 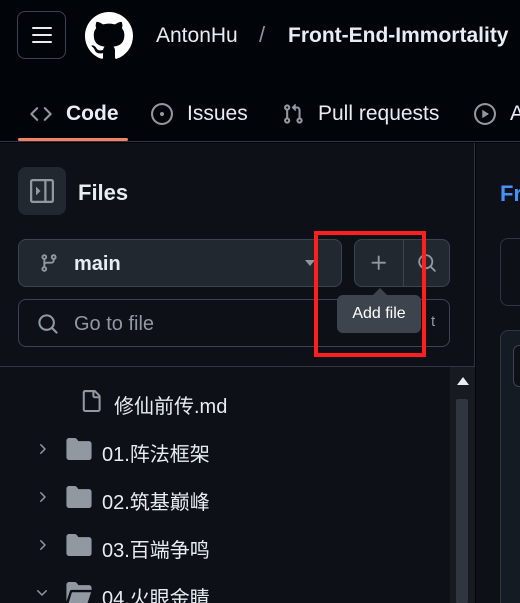 What do you see at coordinates (114, 324) in the screenshot?
I see `go-to-file-placeholder: Go to file` at bounding box center [114, 324].